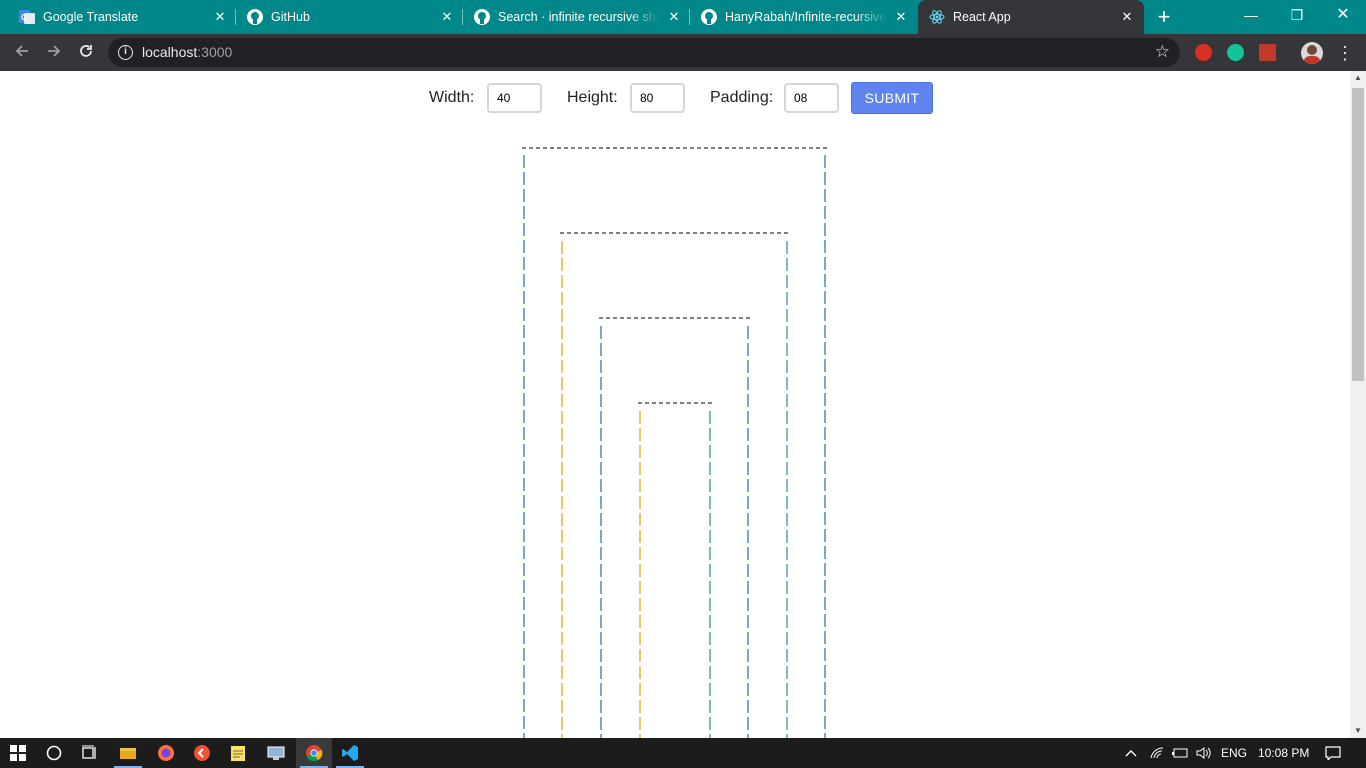  Describe the element at coordinates (170, 52) in the screenshot. I see `address-host: localhost` at that location.